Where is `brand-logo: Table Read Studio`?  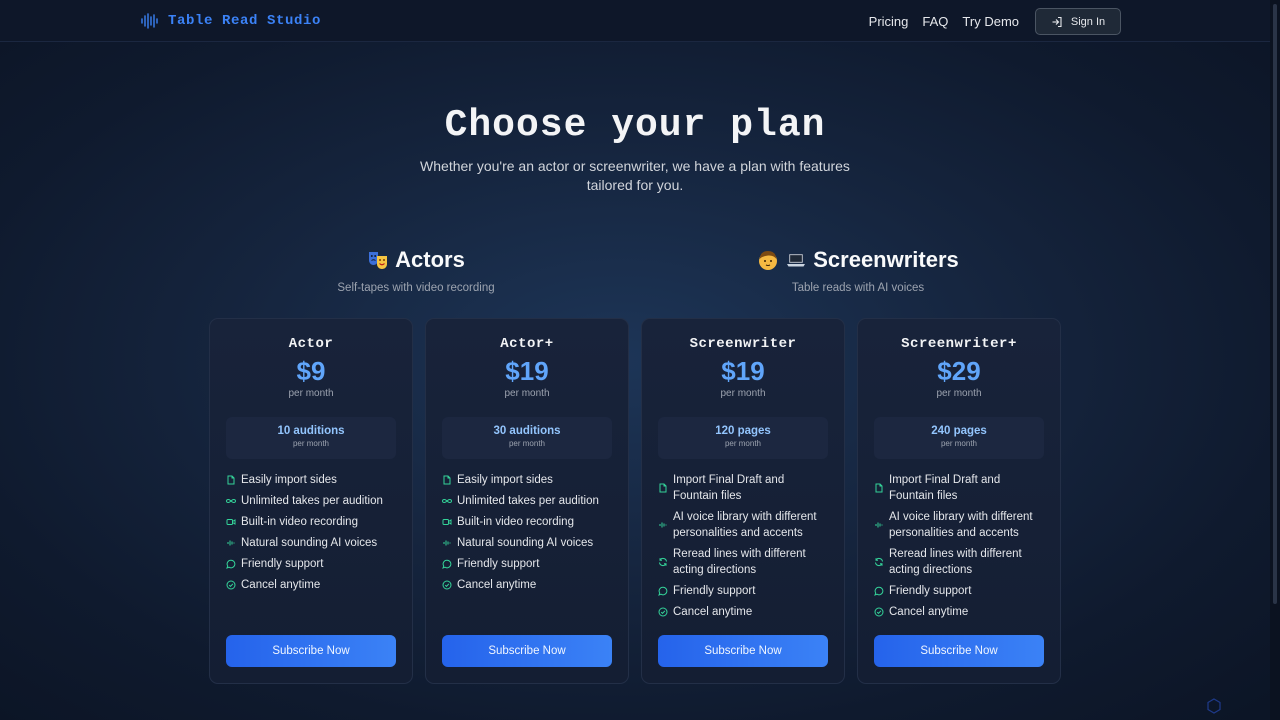
brand-logo: Table Read Studio is located at coordinates (230, 21).